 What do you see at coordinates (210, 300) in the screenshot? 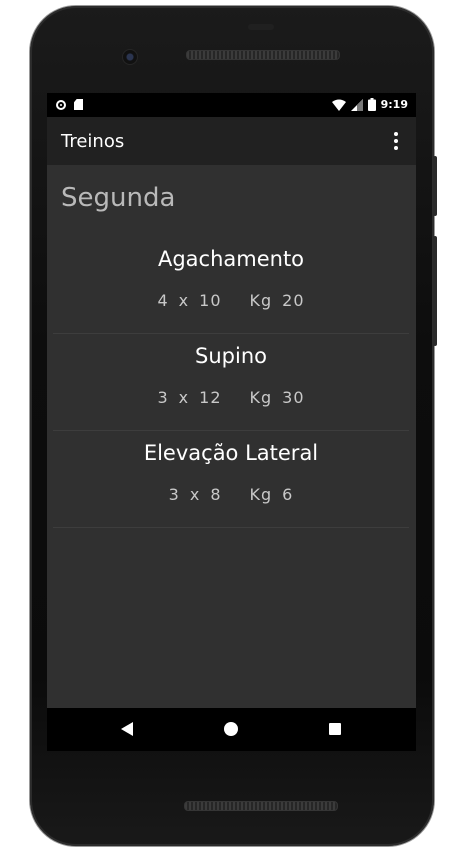
I see `reps-value: 10` at bounding box center [210, 300].